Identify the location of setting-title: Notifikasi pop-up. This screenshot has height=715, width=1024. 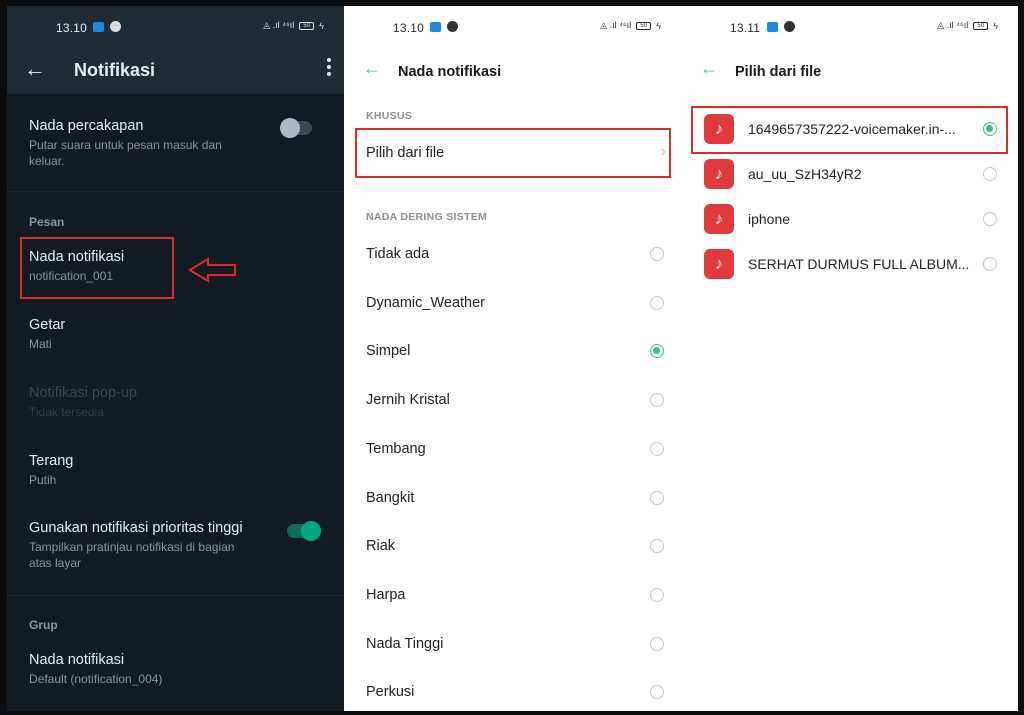
(83, 393).